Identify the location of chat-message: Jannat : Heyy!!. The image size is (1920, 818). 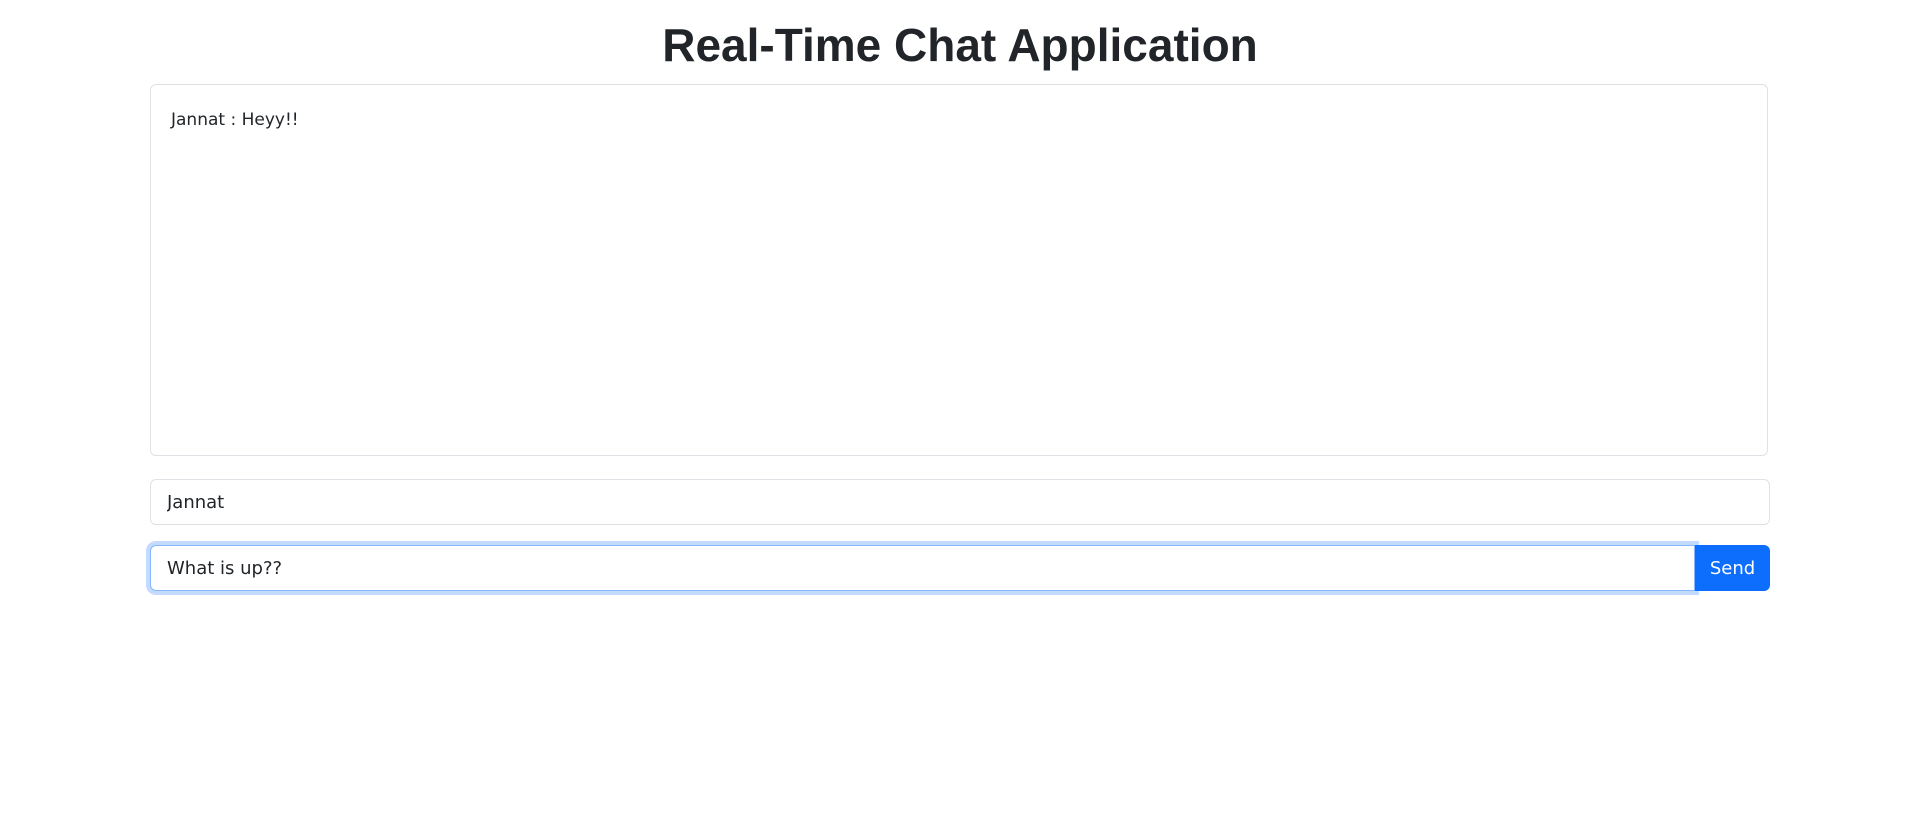
(235, 120).